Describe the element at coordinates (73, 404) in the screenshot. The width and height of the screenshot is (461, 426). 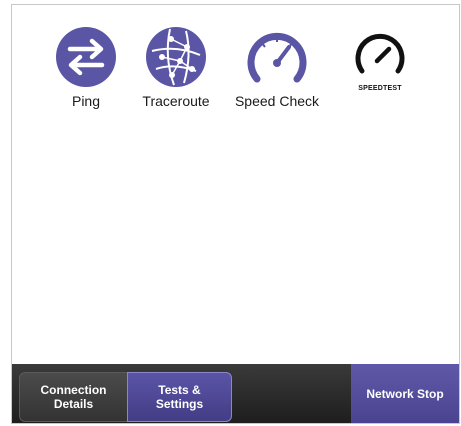
I see `tab-connection-details-line2: Details` at that location.